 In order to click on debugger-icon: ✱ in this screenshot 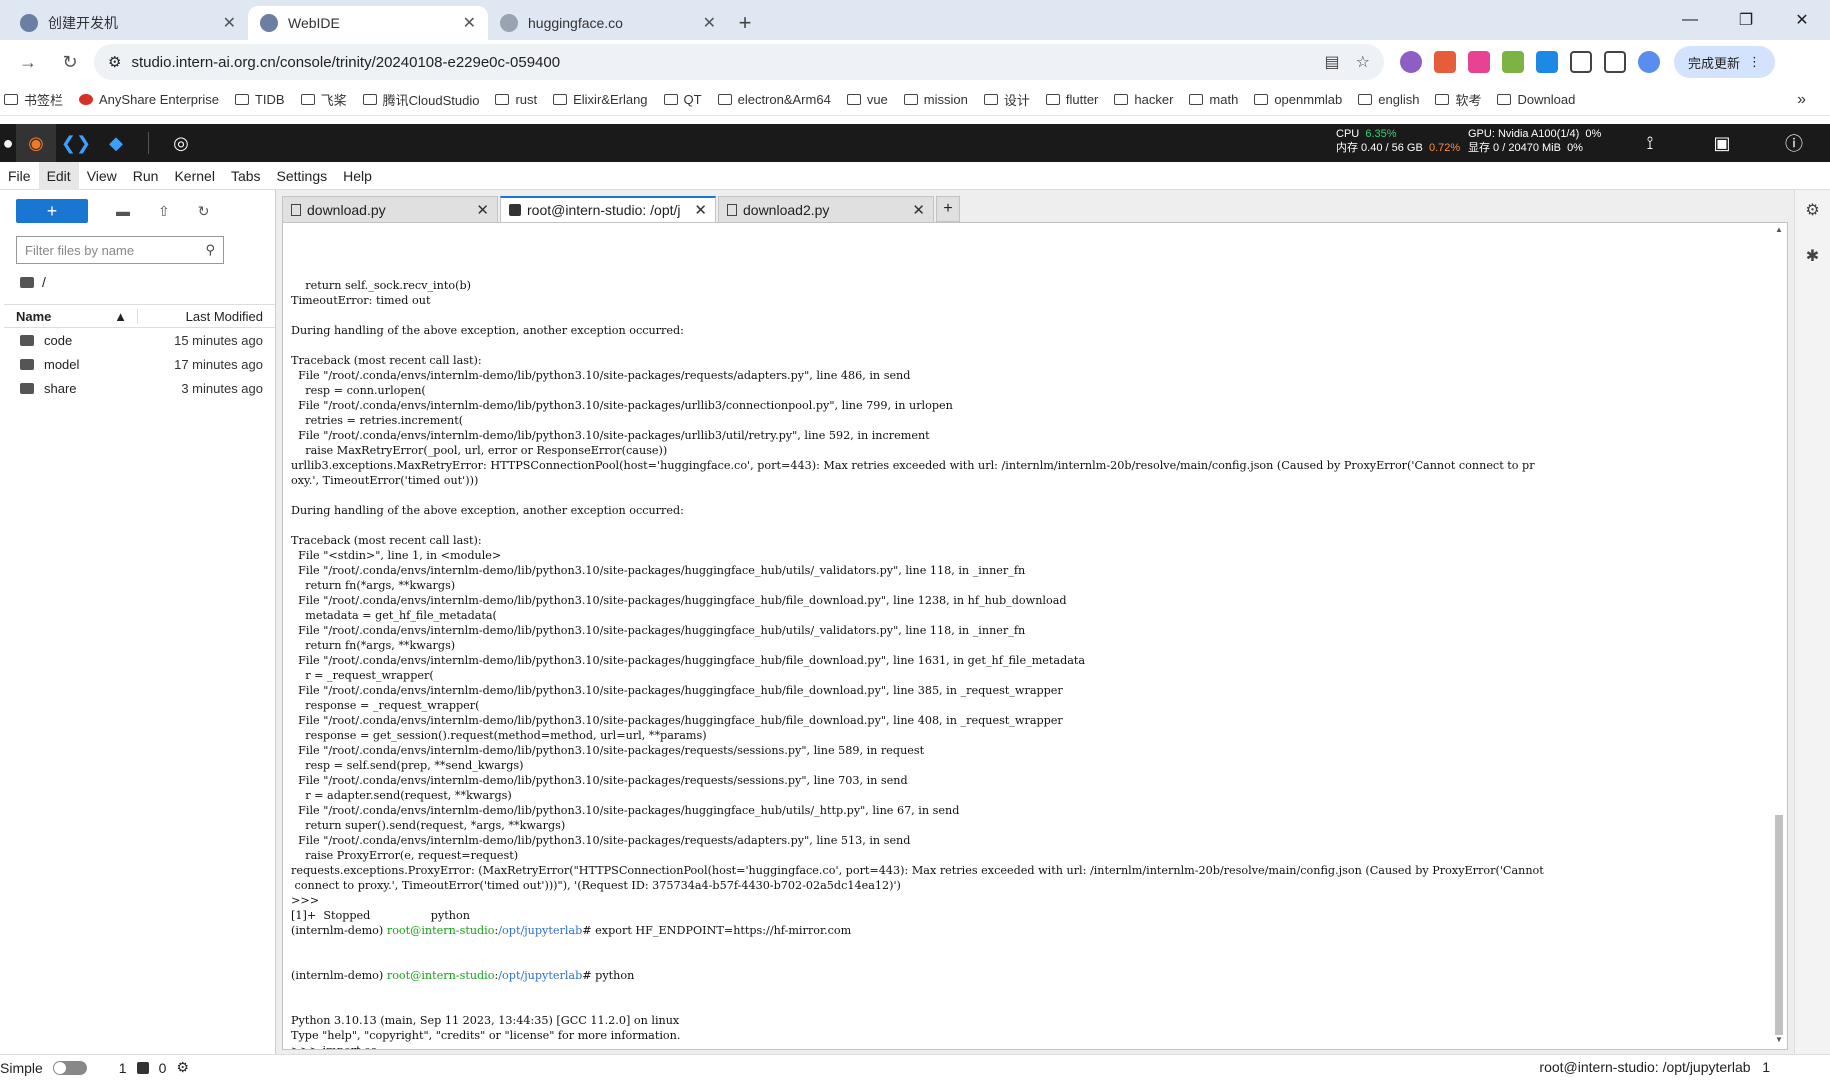, I will do `click(1812, 264)`.